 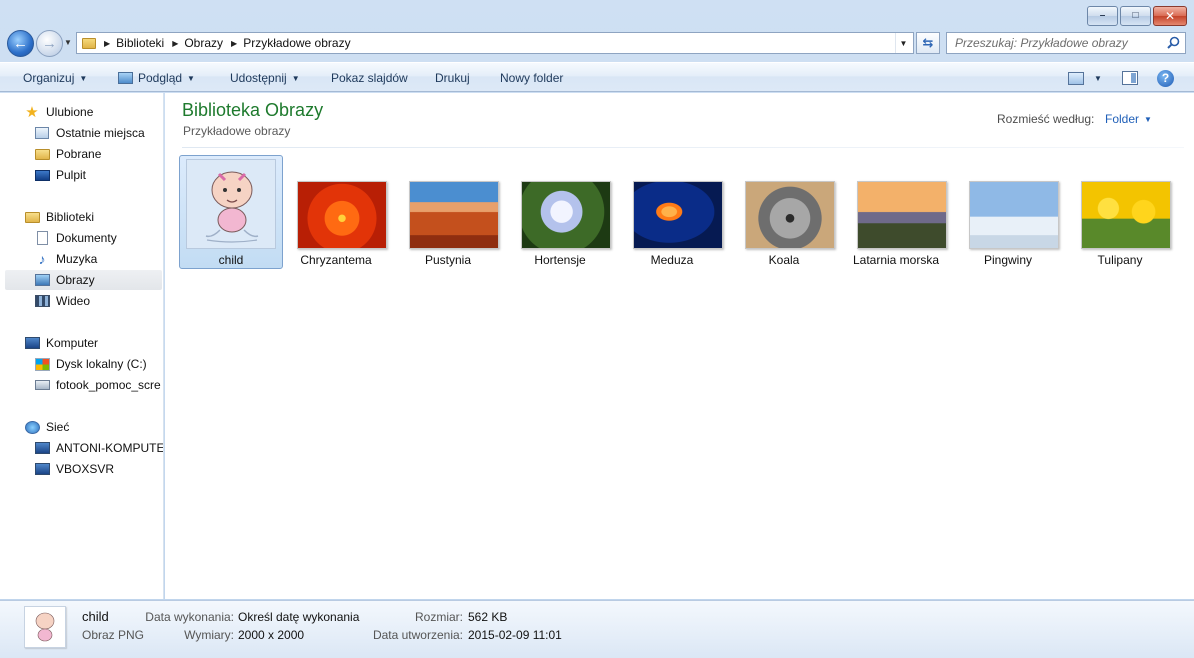 What do you see at coordinates (55, 78) in the screenshot?
I see `organize-button: Organizuj ▼` at bounding box center [55, 78].